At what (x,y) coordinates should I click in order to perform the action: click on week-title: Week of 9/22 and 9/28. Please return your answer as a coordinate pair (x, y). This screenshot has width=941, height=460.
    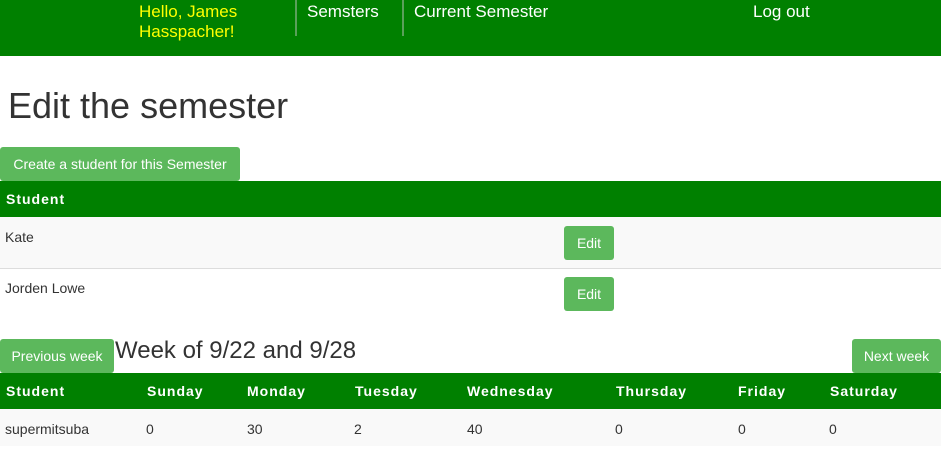
    Looking at the image, I should click on (236, 350).